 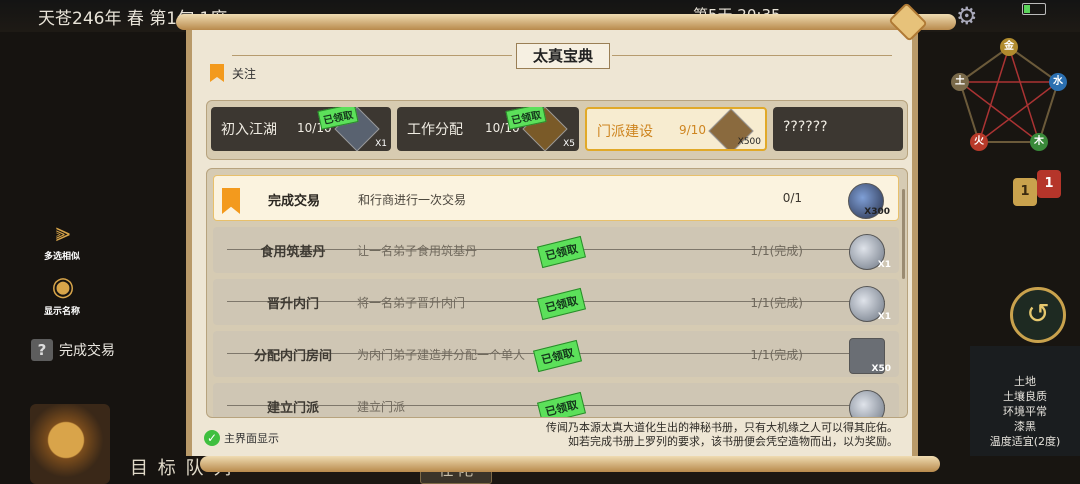 I want to click on list-scrollbar, so click(x=903, y=234).